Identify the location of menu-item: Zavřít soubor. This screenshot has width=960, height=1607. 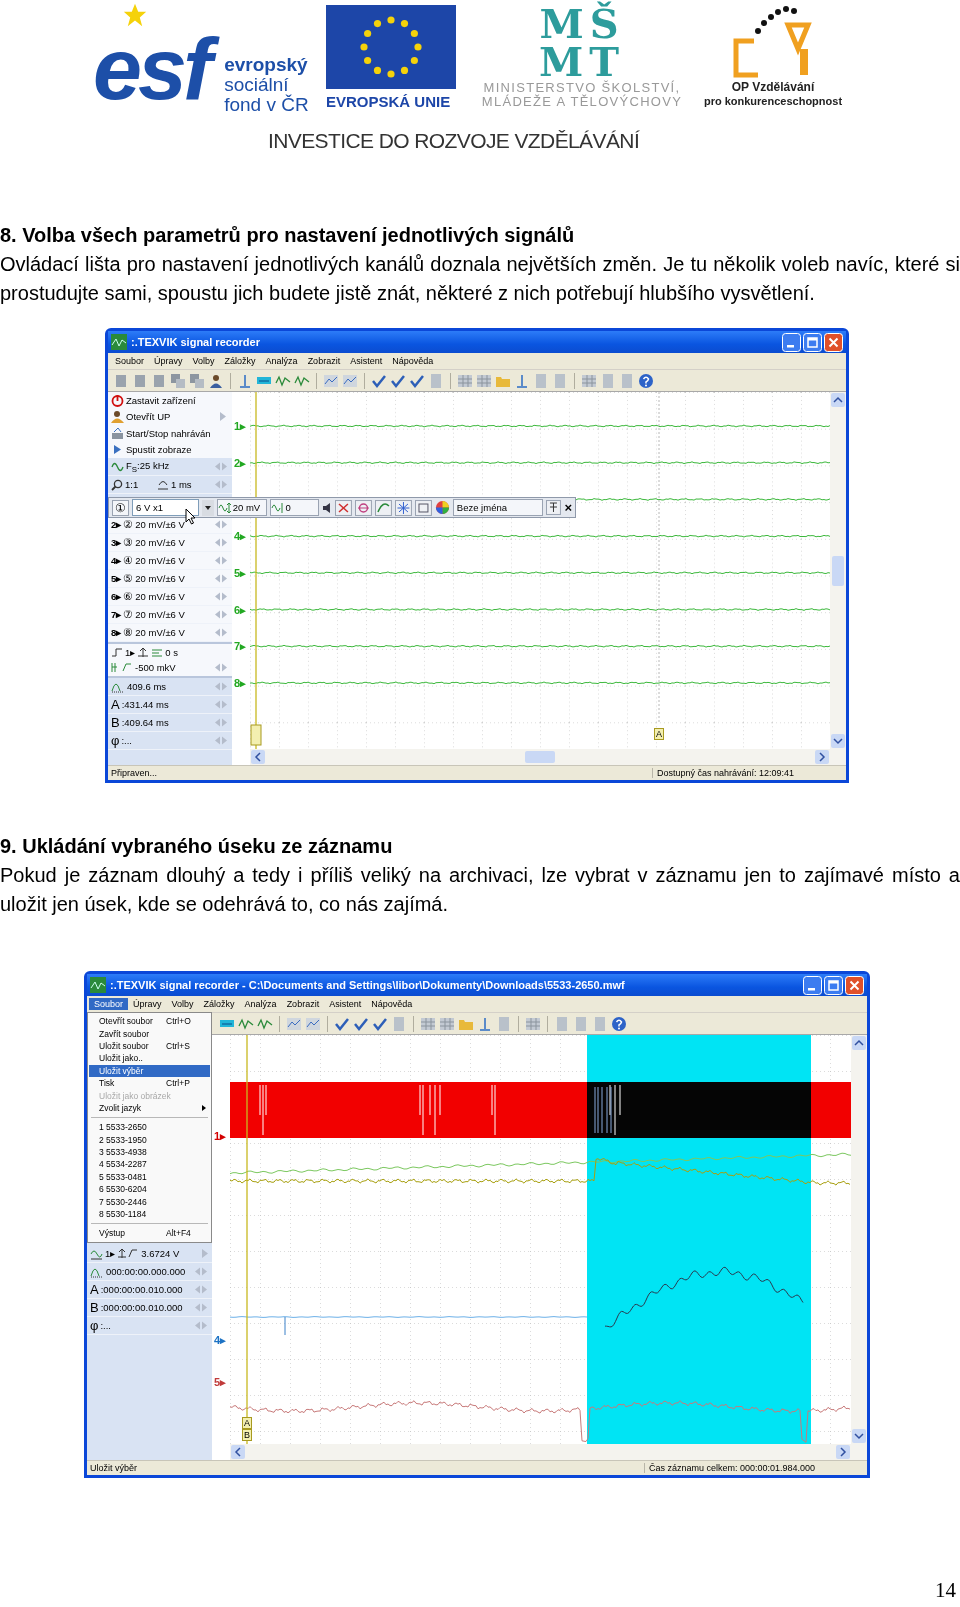
(149, 1033).